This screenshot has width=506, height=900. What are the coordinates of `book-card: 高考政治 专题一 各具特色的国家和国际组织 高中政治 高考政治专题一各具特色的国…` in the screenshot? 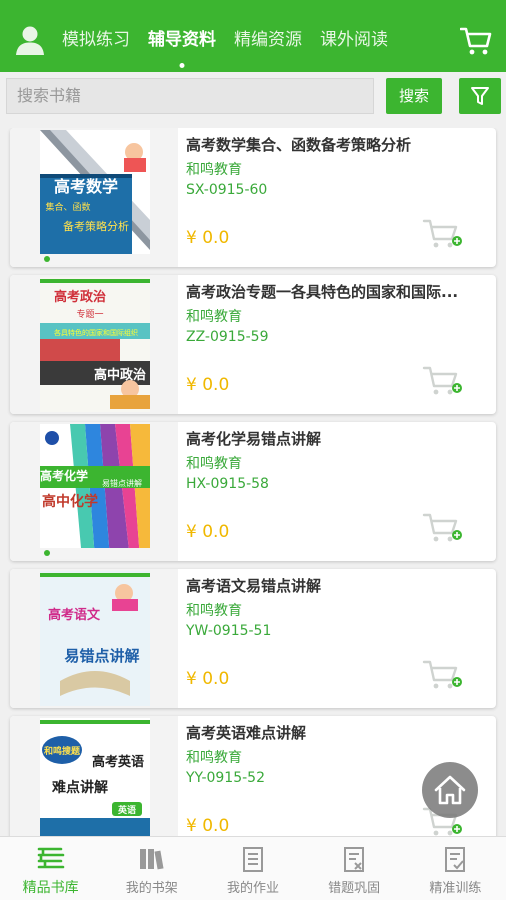 It's located at (253, 344).